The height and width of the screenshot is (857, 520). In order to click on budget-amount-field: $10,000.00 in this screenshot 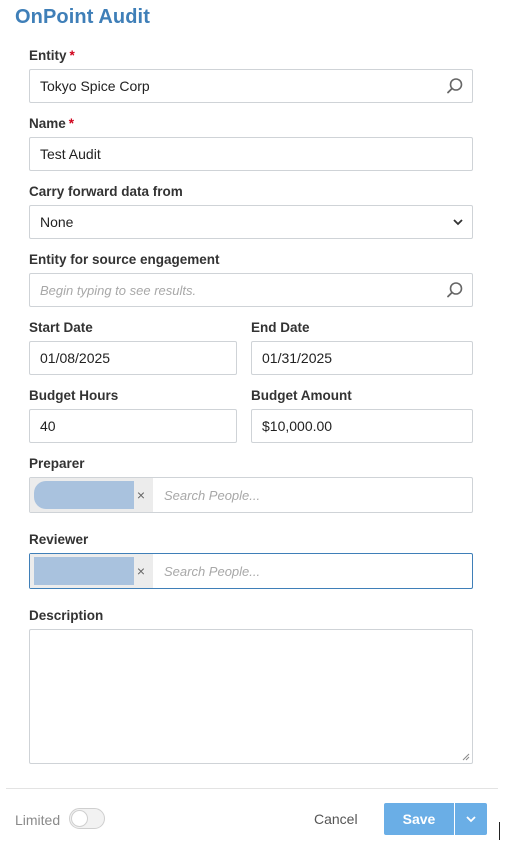, I will do `click(362, 426)`.